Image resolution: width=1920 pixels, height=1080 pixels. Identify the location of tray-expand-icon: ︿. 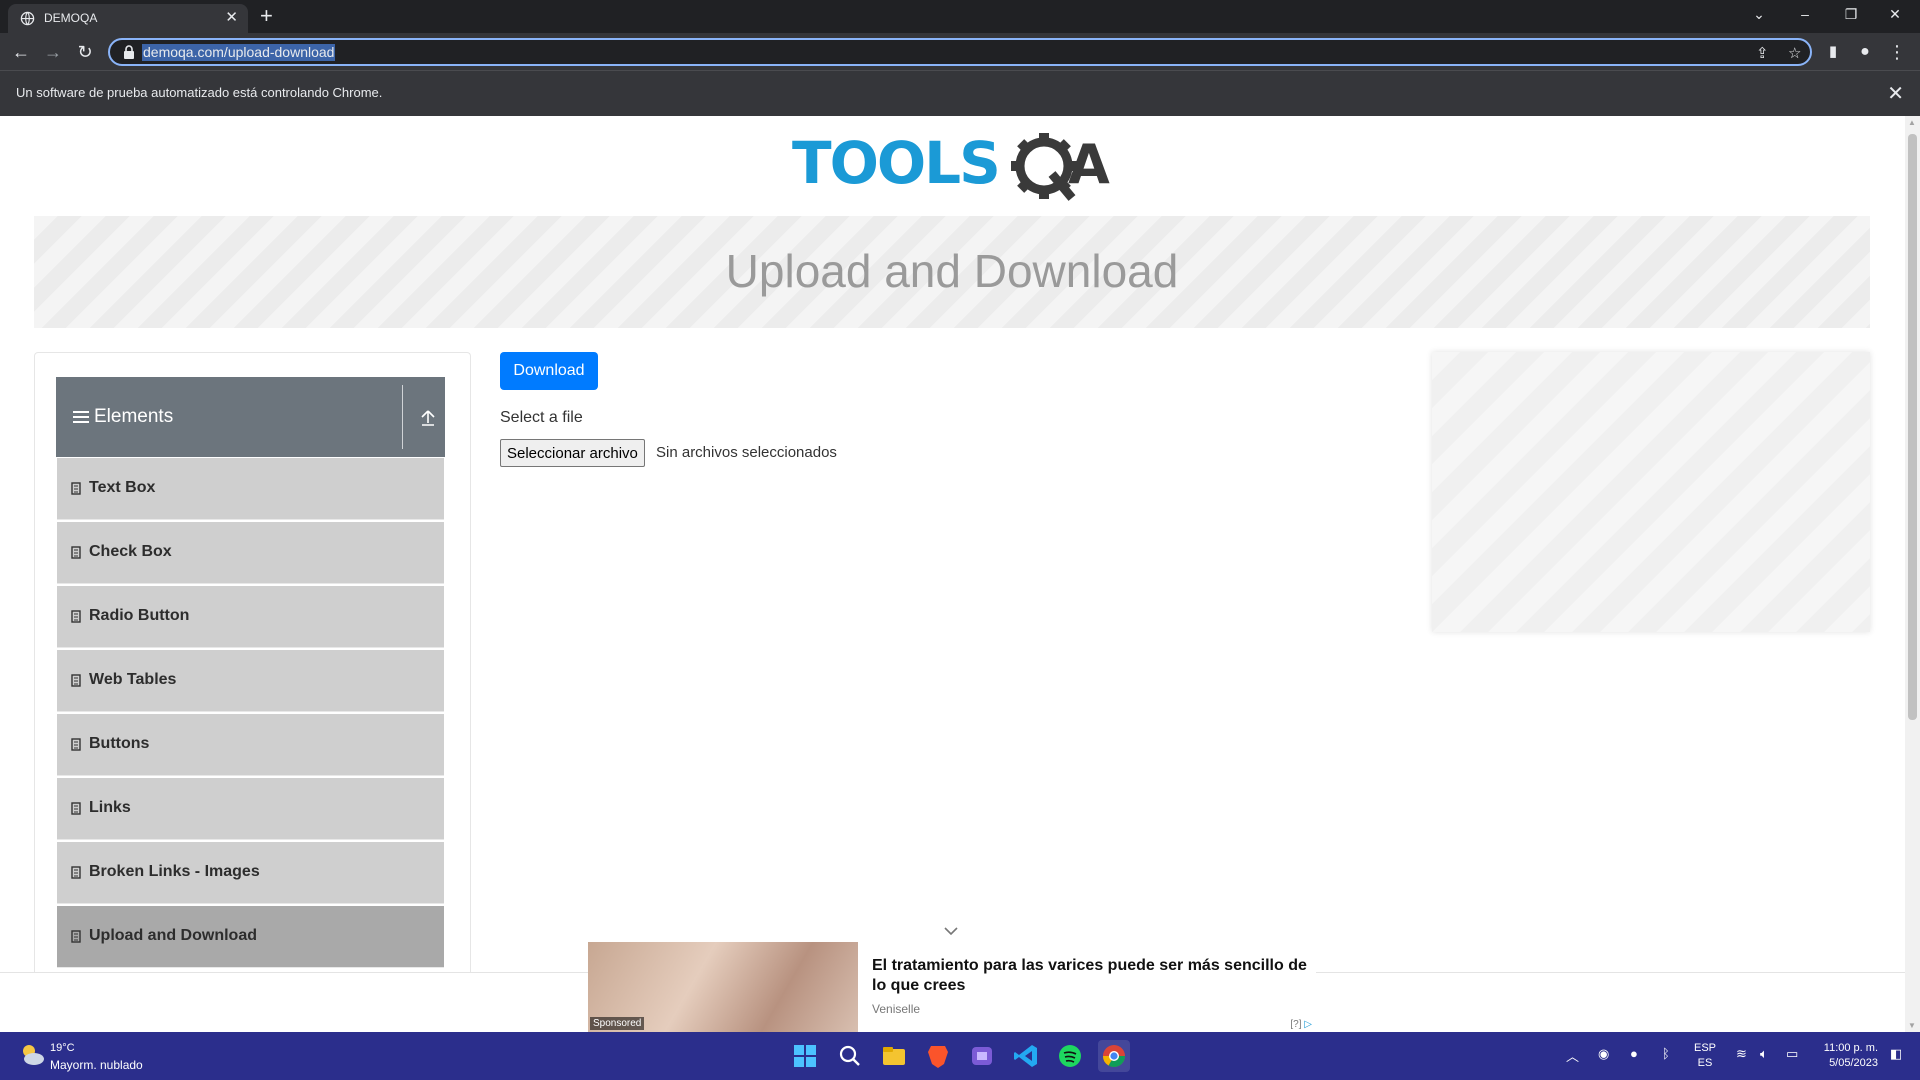
(1572, 1055).